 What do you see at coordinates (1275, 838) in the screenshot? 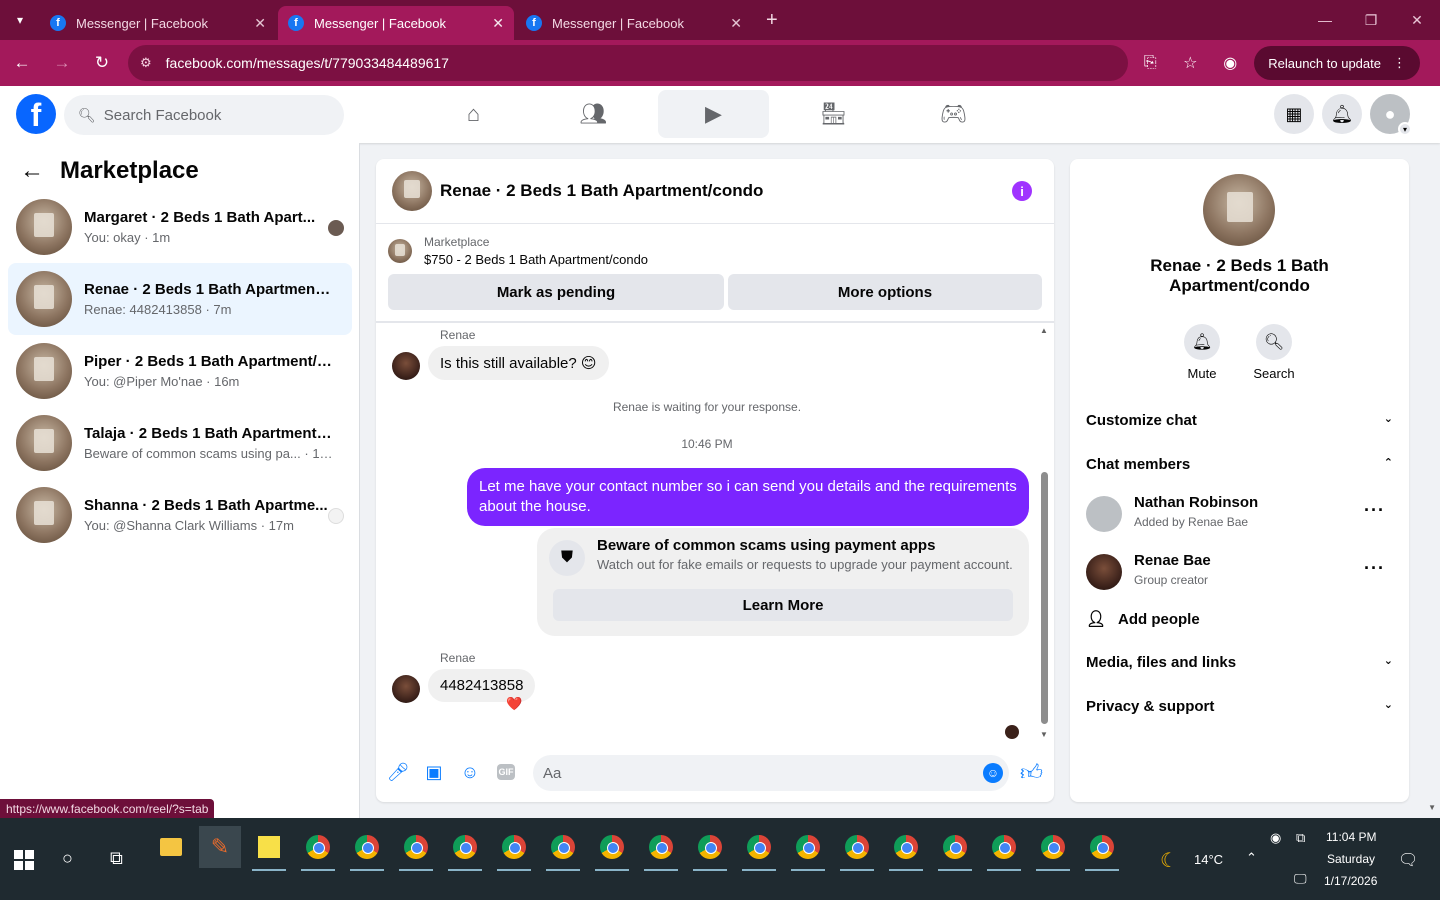
I see `record-icon: ◉` at bounding box center [1275, 838].